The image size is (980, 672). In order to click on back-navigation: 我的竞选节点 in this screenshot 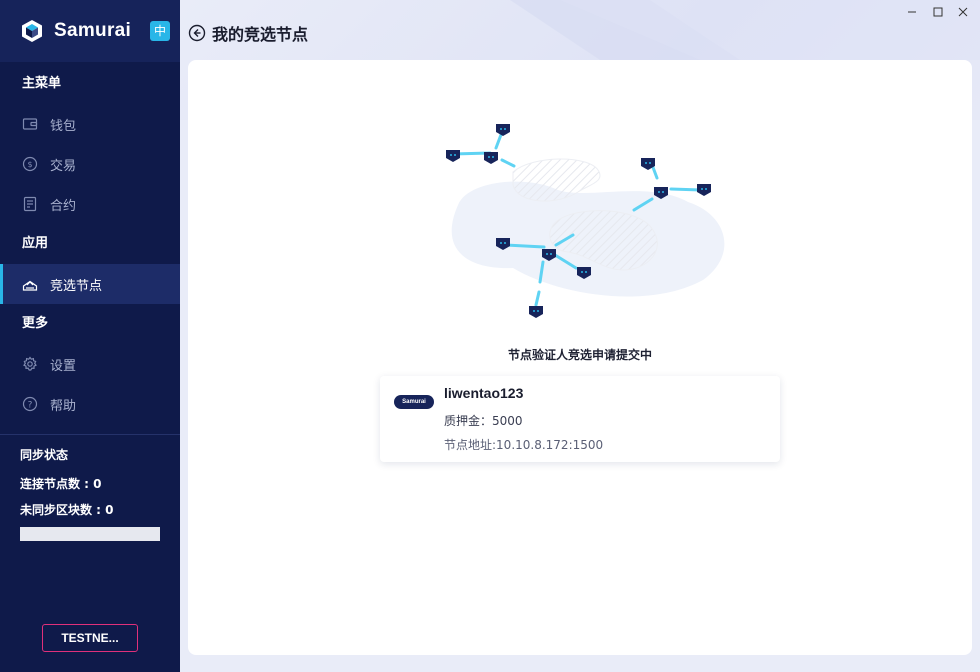, I will do `click(248, 33)`.